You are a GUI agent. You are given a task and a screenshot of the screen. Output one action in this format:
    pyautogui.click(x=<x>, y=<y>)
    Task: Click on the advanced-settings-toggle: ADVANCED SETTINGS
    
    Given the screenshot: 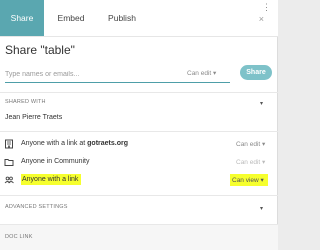 What is the action you would take?
    pyautogui.click(x=36, y=207)
    